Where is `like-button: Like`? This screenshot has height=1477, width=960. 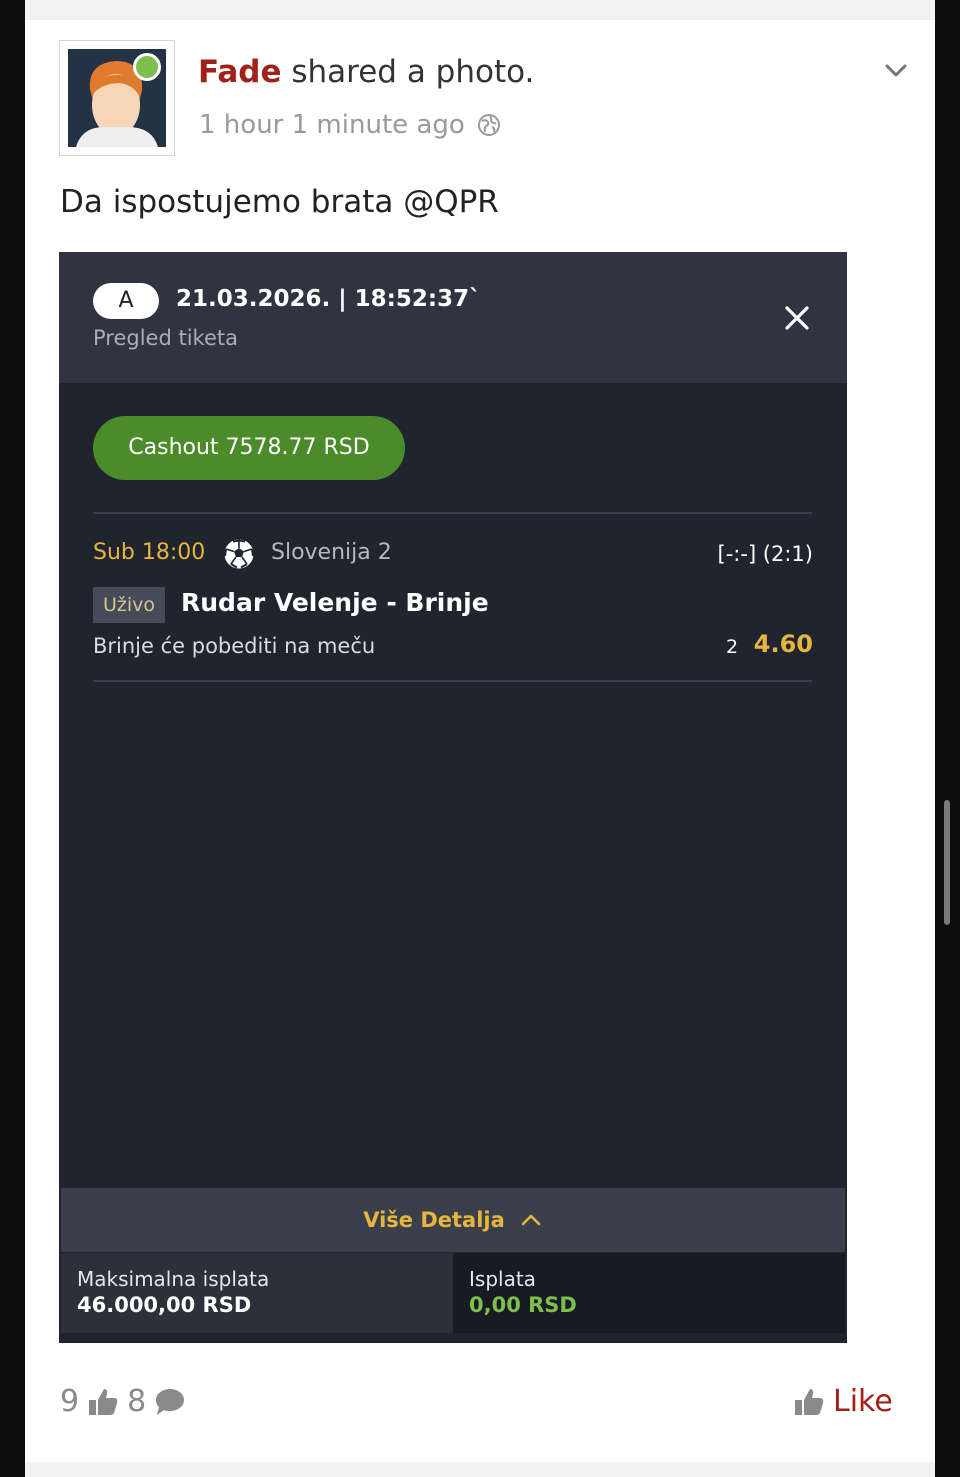
like-button: Like is located at coordinates (843, 1401).